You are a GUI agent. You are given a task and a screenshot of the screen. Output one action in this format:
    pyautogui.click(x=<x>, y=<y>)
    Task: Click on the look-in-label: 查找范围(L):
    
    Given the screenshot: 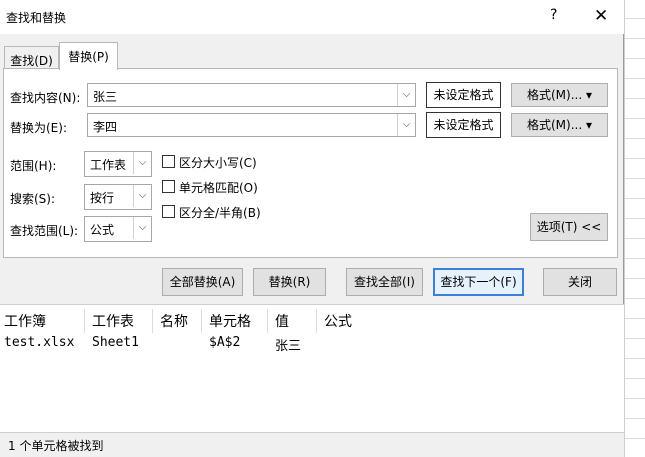 What is the action you would take?
    pyautogui.click(x=44, y=231)
    